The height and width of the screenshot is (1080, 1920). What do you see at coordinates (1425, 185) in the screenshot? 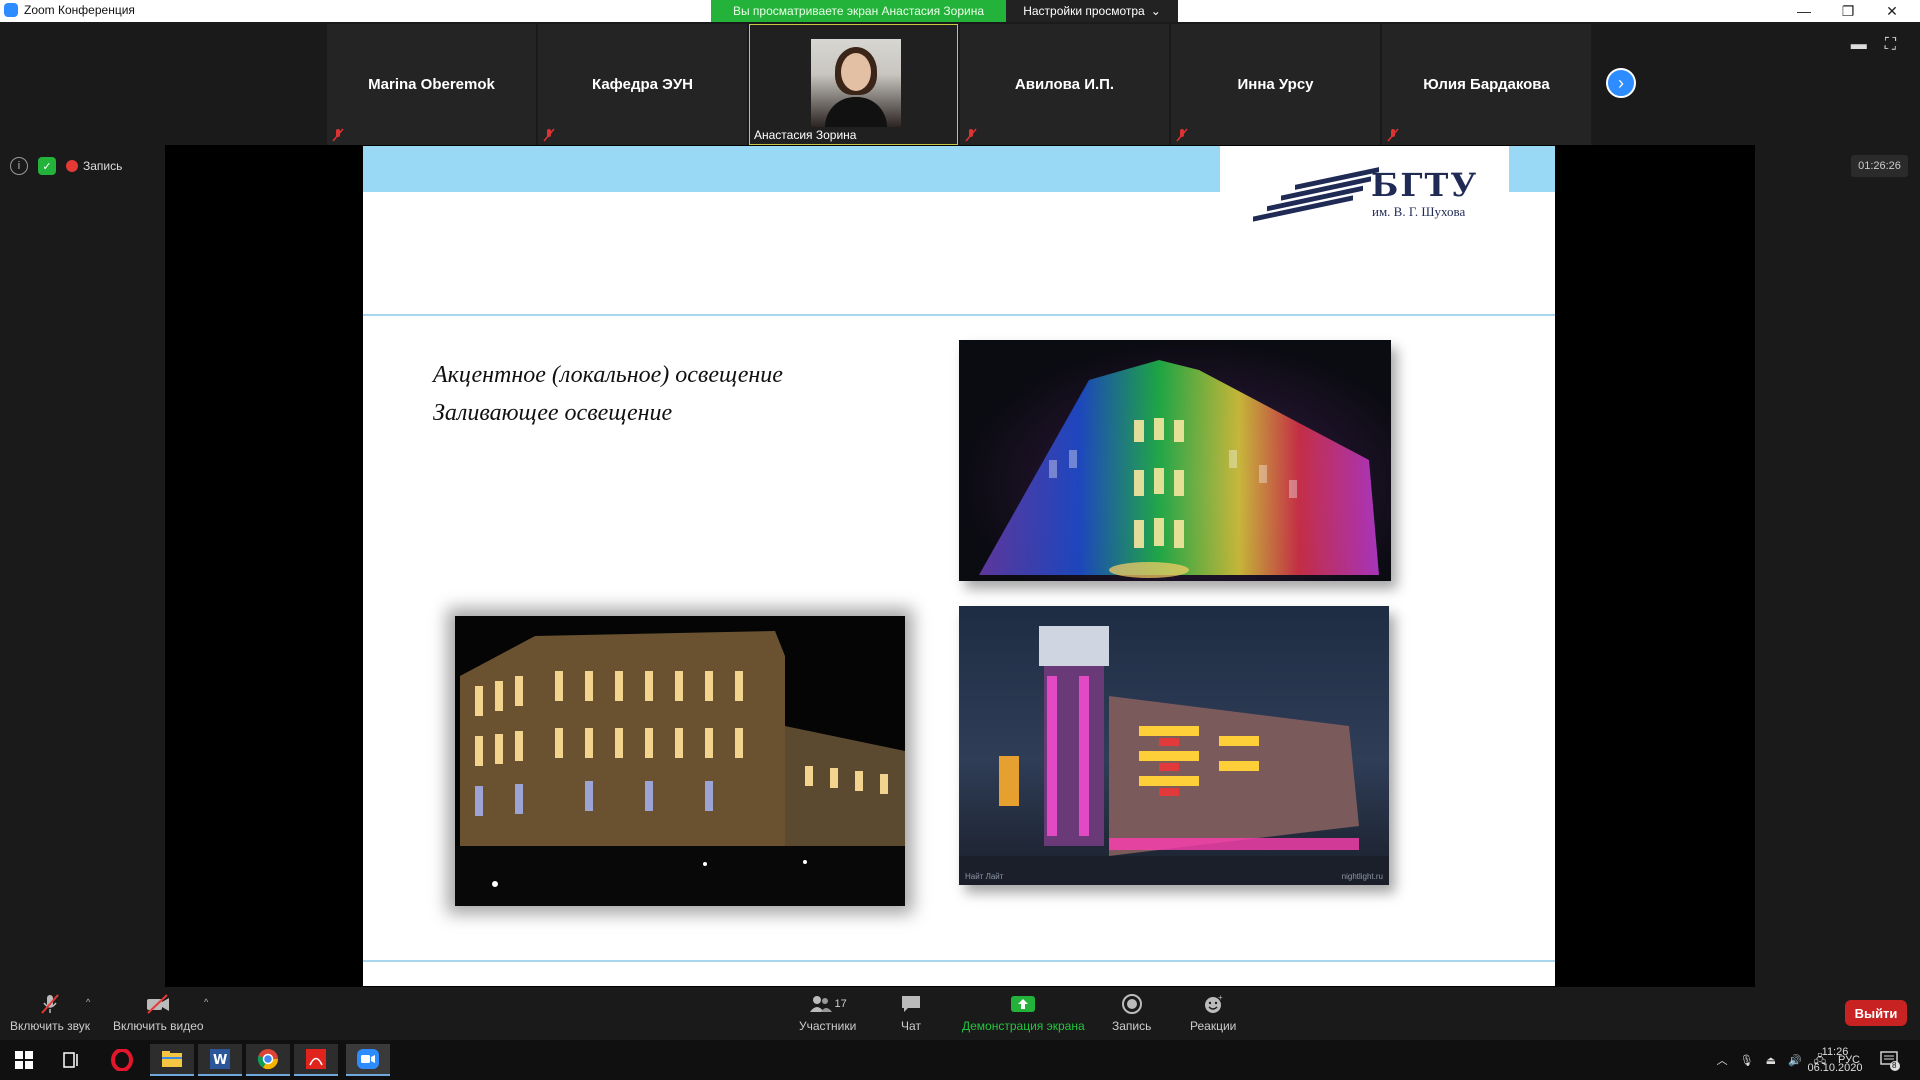
I see `logo-wordmark: БГТУ` at bounding box center [1425, 185].